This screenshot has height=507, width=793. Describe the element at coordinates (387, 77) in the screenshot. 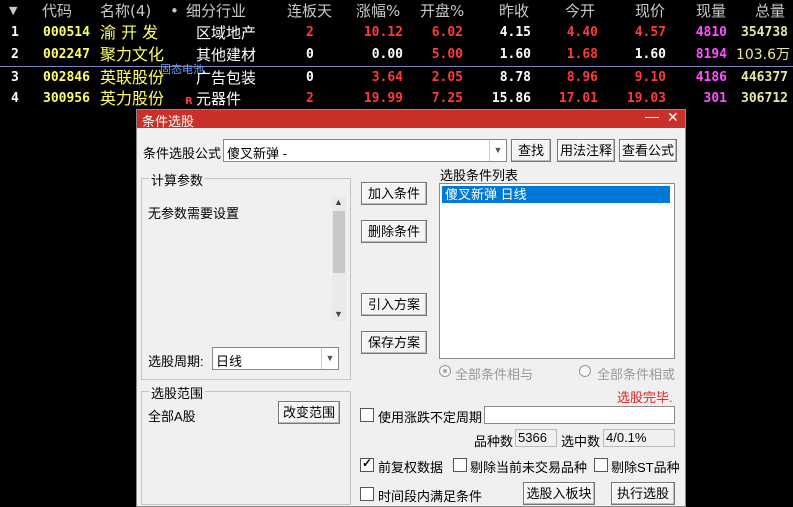

I see `zhangfu-pct: 3.64` at that location.